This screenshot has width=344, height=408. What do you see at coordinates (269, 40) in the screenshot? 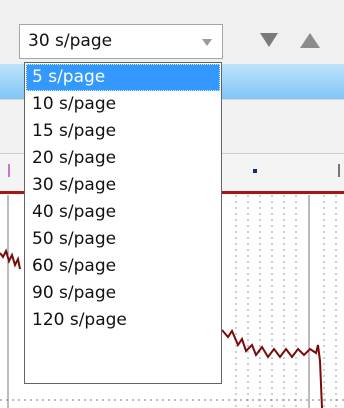
I see `triangle-down-icon` at bounding box center [269, 40].